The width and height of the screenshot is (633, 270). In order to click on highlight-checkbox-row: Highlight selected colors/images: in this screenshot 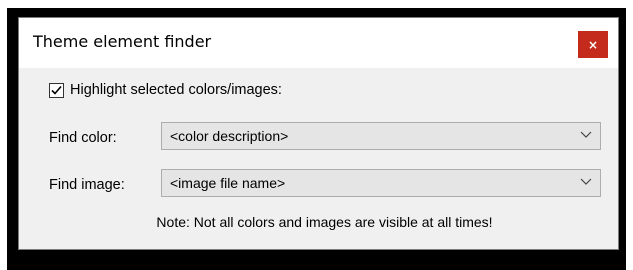, I will do `click(165, 90)`.